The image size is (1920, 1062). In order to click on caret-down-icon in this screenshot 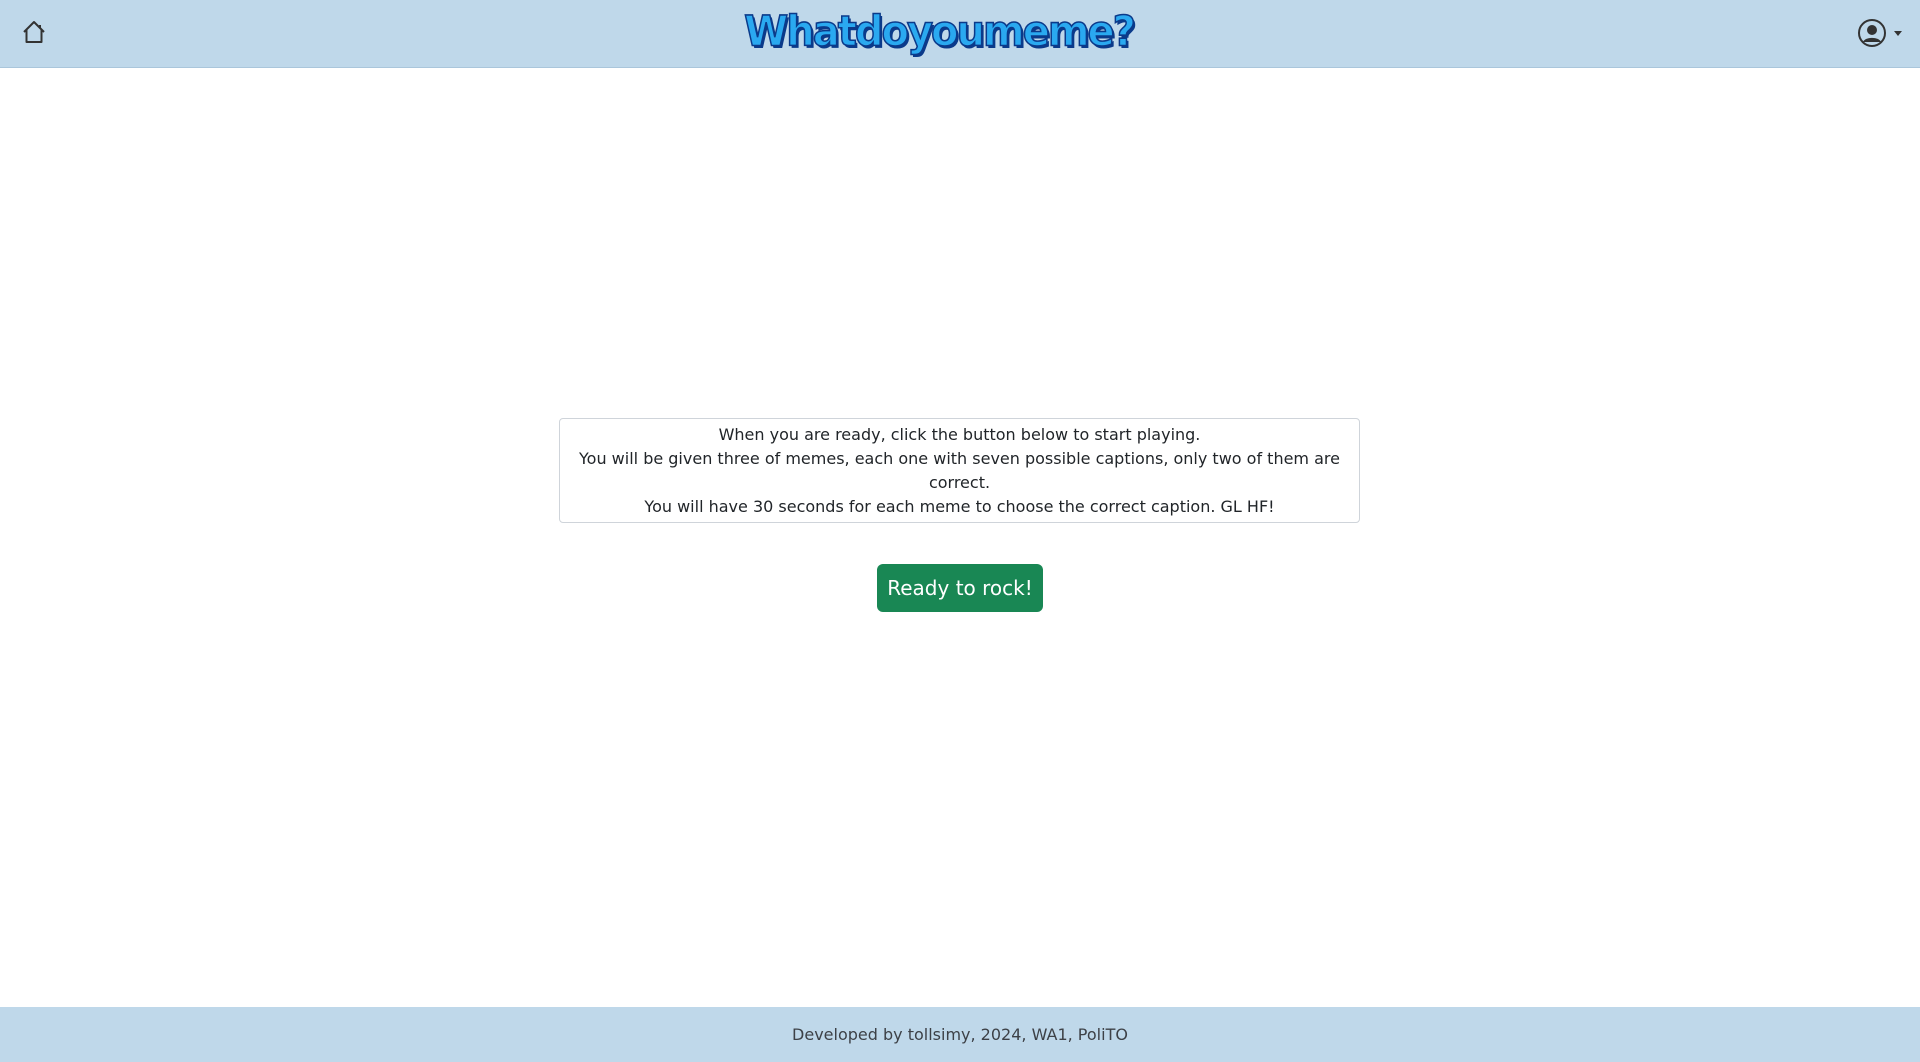, I will do `click(1898, 33)`.